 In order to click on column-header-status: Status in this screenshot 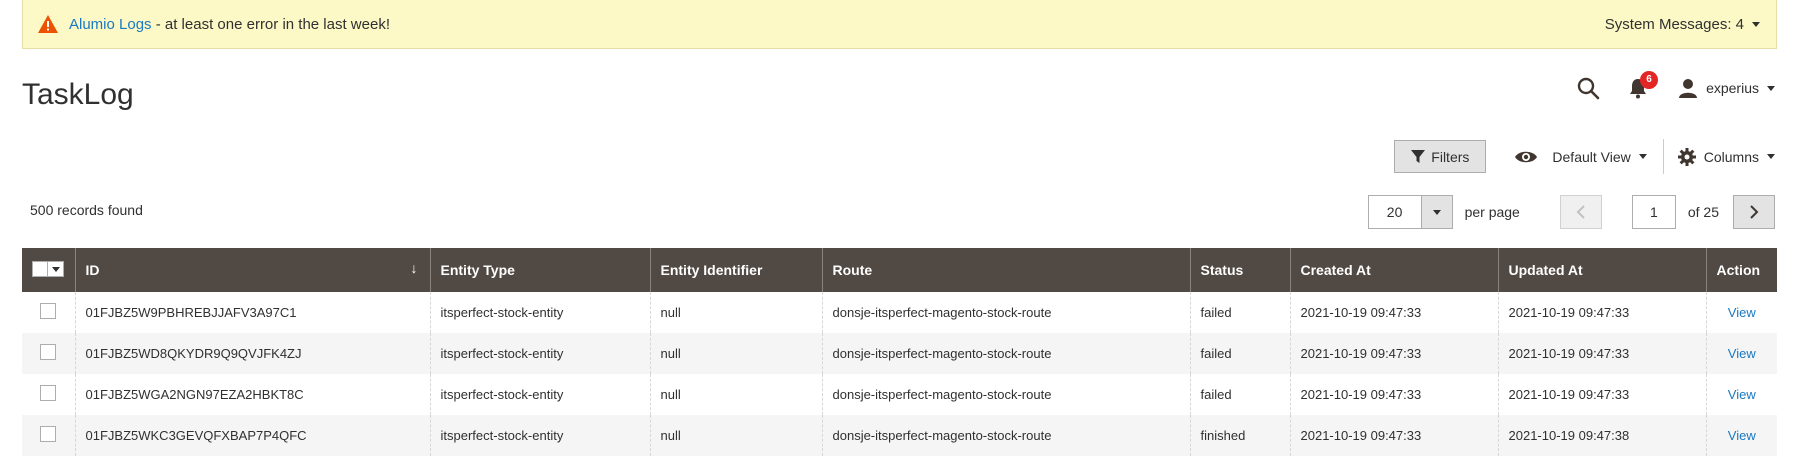, I will do `click(1239, 270)`.